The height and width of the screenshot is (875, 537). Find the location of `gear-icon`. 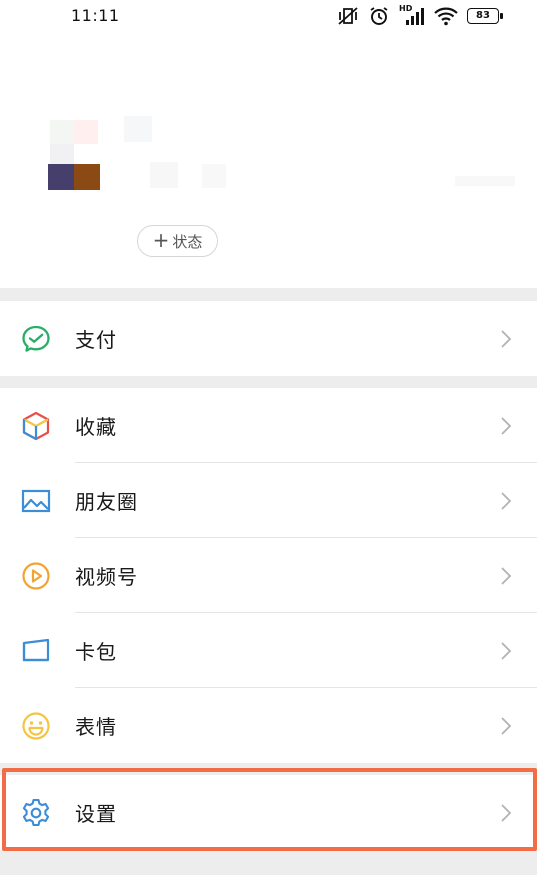

gear-icon is located at coordinates (36, 813).